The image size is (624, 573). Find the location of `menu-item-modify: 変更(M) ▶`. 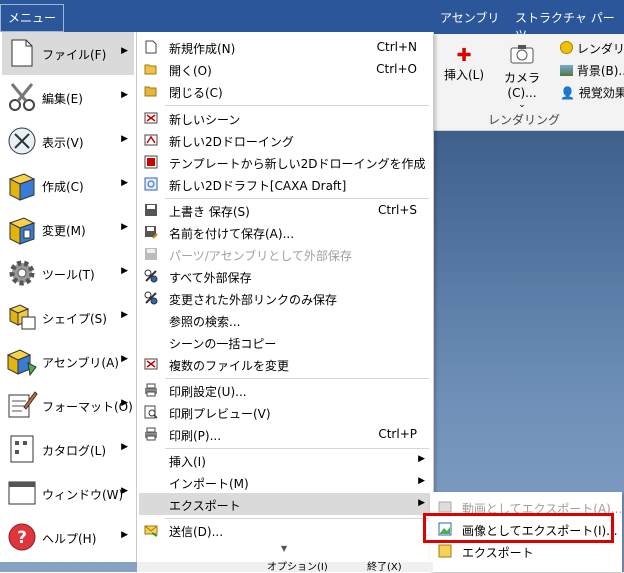

menu-item-modify: 変更(M) ▶ is located at coordinates (68, 229).